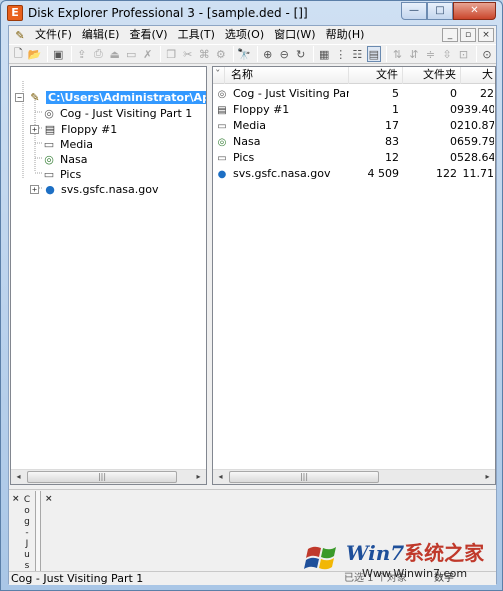 The width and height of the screenshot is (503, 591). I want to click on status-text: Cog - Just Visiting Part 1, so click(77, 578).